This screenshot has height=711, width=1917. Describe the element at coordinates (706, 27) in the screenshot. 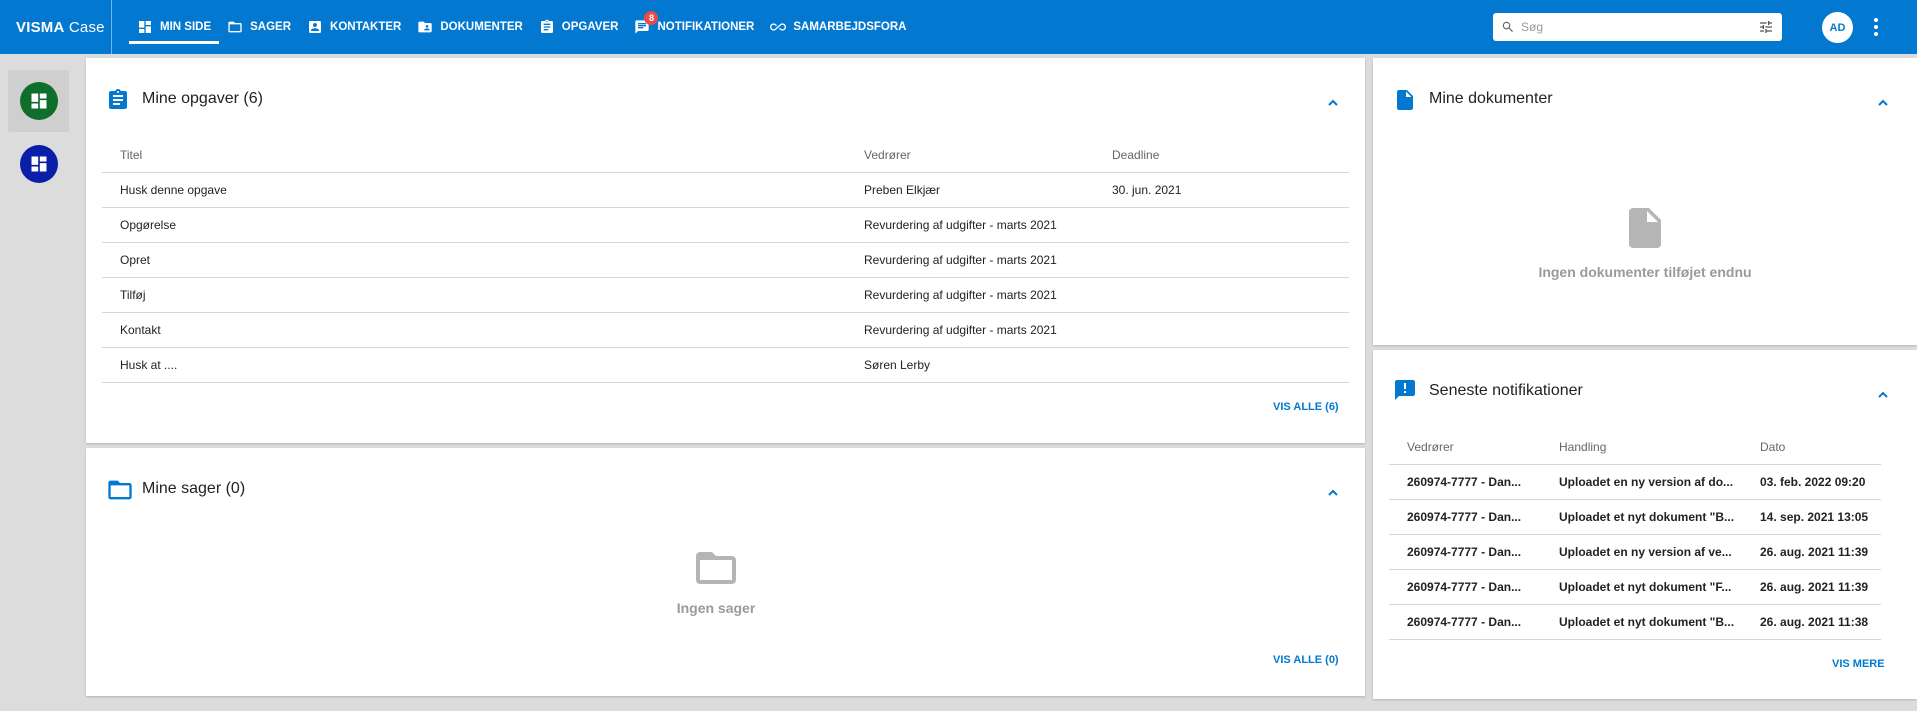

I see `nav-label: NOTIFIKATIONER` at that location.